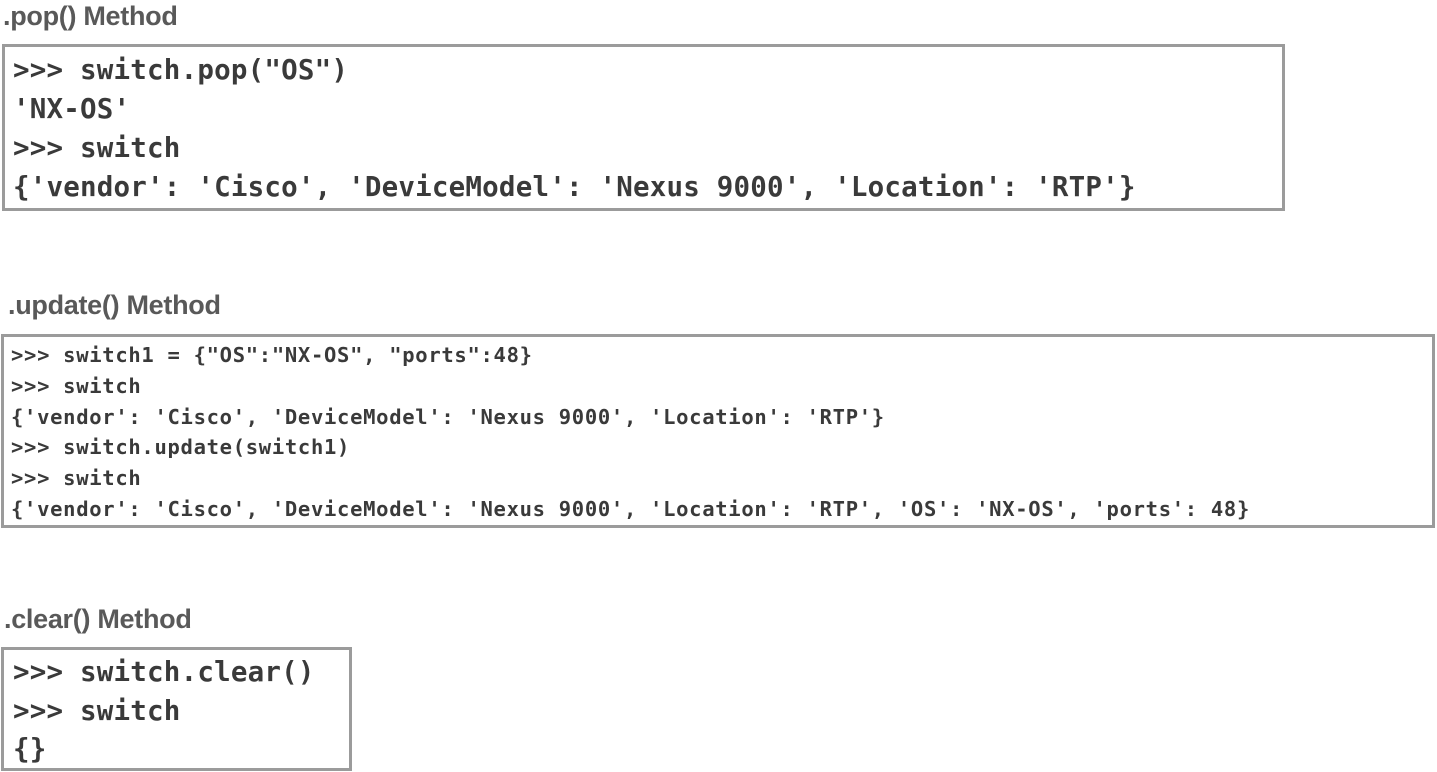 The image size is (1437, 772). What do you see at coordinates (181, 70) in the screenshot?
I see `code-line: >>> switch.pop("OS")` at bounding box center [181, 70].